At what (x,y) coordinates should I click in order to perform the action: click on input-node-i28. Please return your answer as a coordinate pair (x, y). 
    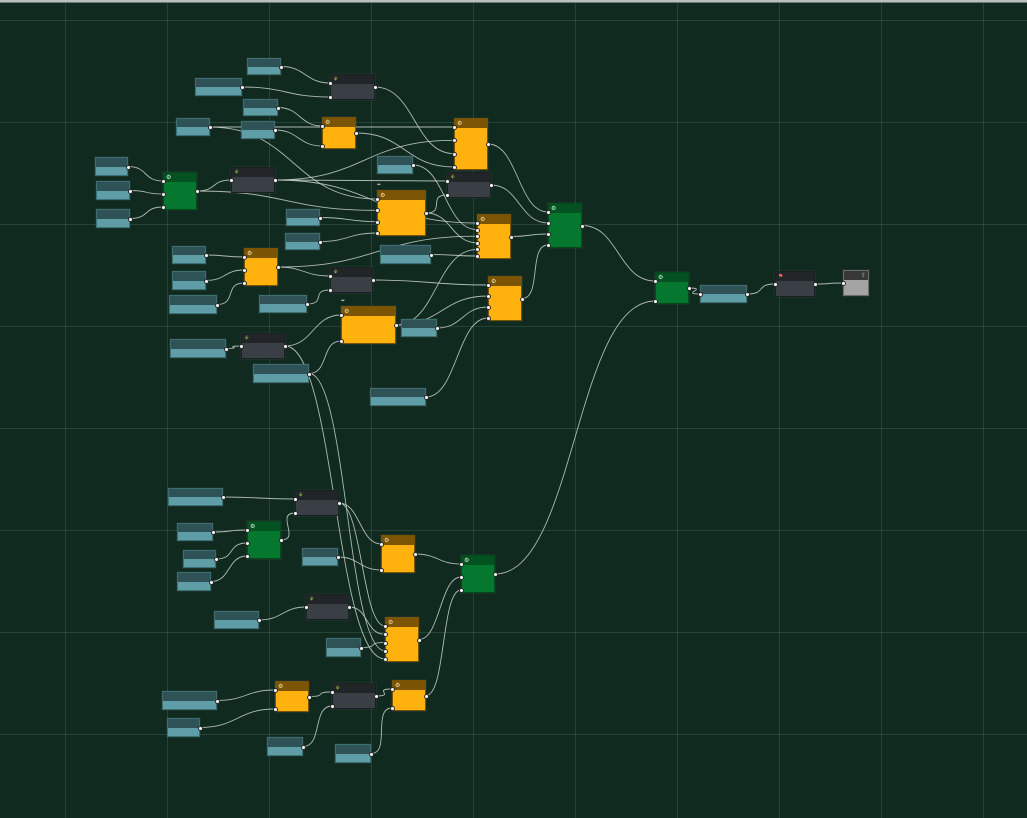
    Looking at the image, I should click on (343, 647).